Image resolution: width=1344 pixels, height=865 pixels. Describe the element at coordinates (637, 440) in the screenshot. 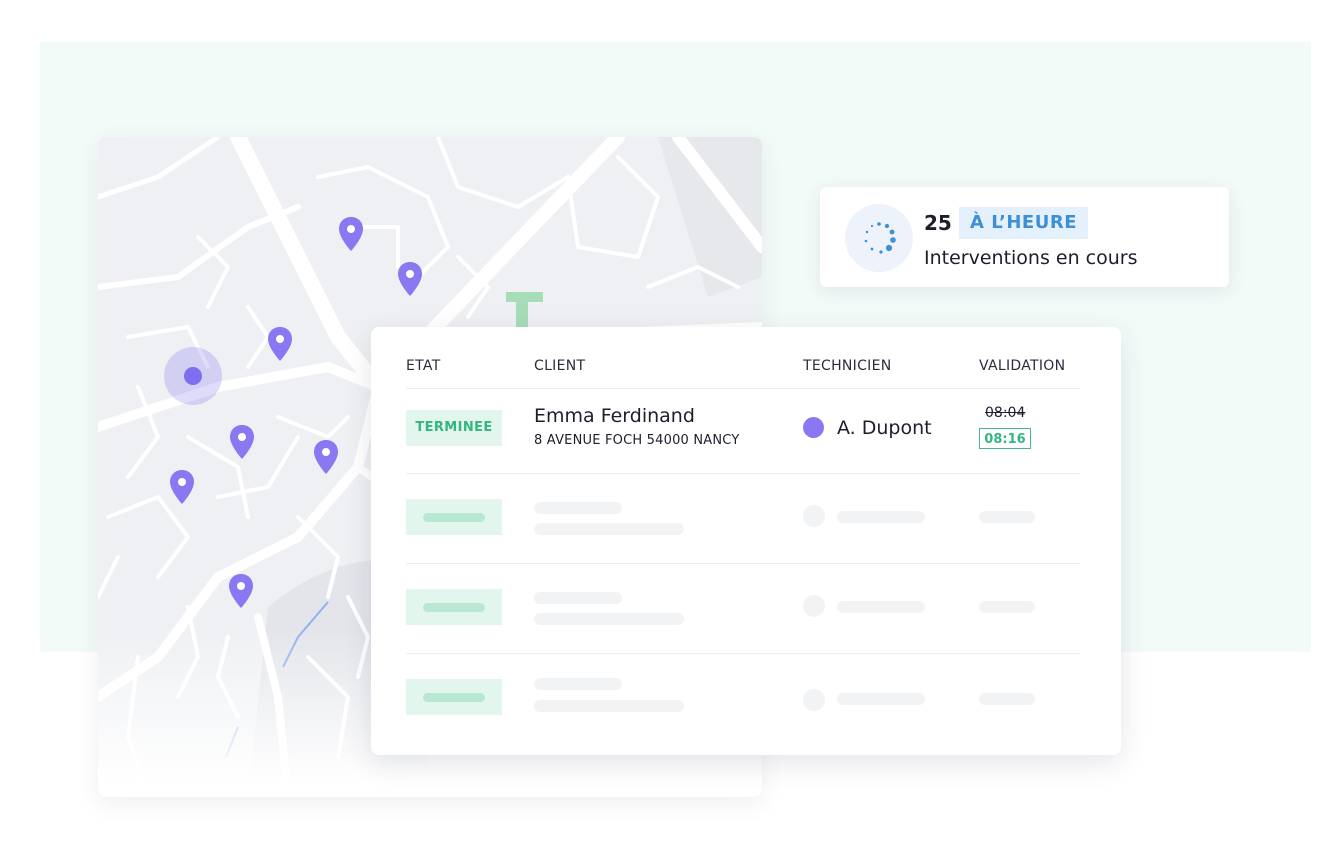

I see `client-address: 8 AVENUE FOCH 54000 NANCY` at that location.